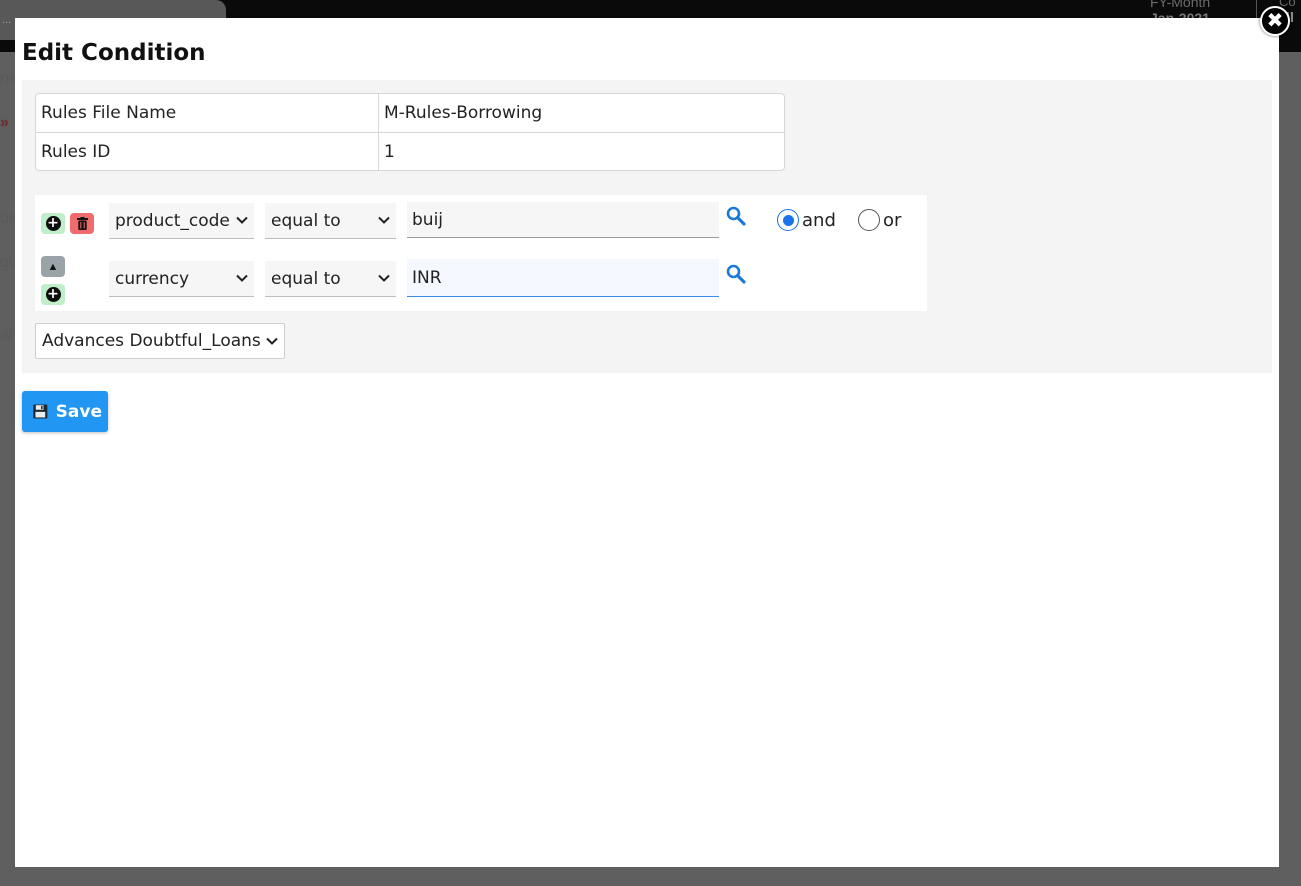  What do you see at coordinates (892, 220) in the screenshot?
I see `connector-or-label: or` at bounding box center [892, 220].